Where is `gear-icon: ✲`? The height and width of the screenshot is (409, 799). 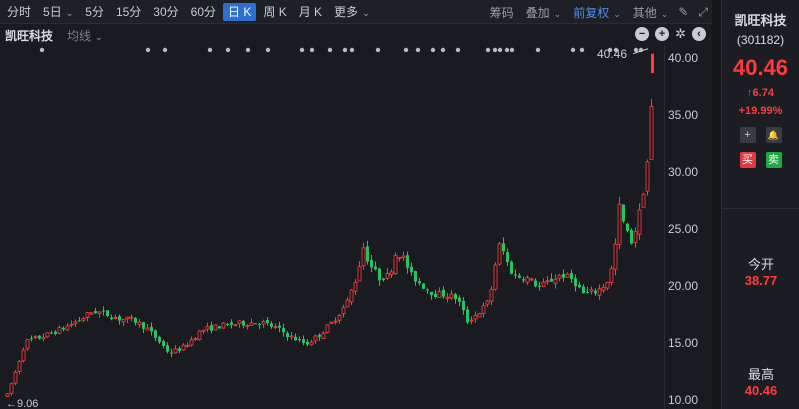
gear-icon: ✲ is located at coordinates (680, 34).